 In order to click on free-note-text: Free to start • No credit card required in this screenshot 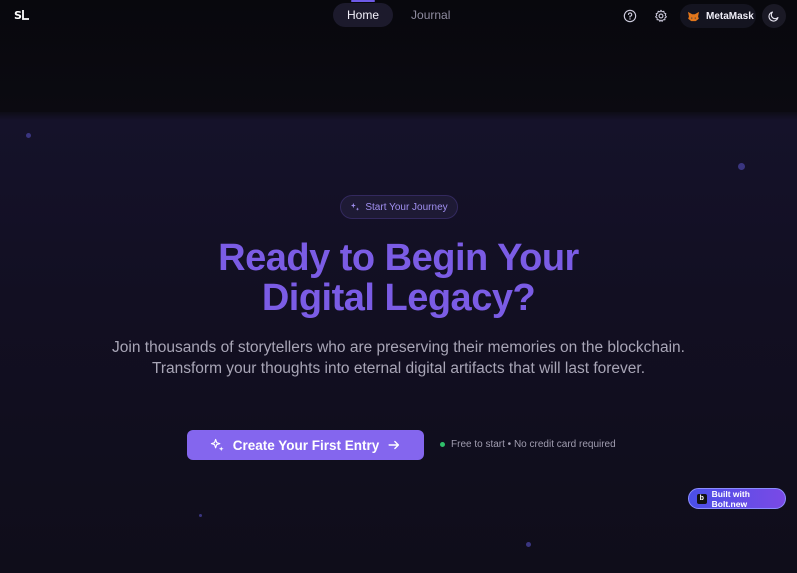, I will do `click(533, 444)`.